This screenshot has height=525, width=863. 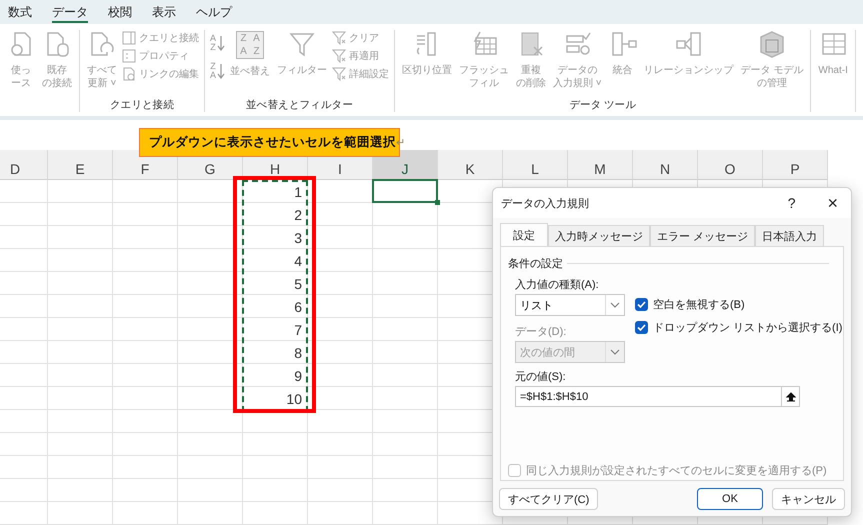 I want to click on dialog-title: データの入力規則, so click(x=545, y=203).